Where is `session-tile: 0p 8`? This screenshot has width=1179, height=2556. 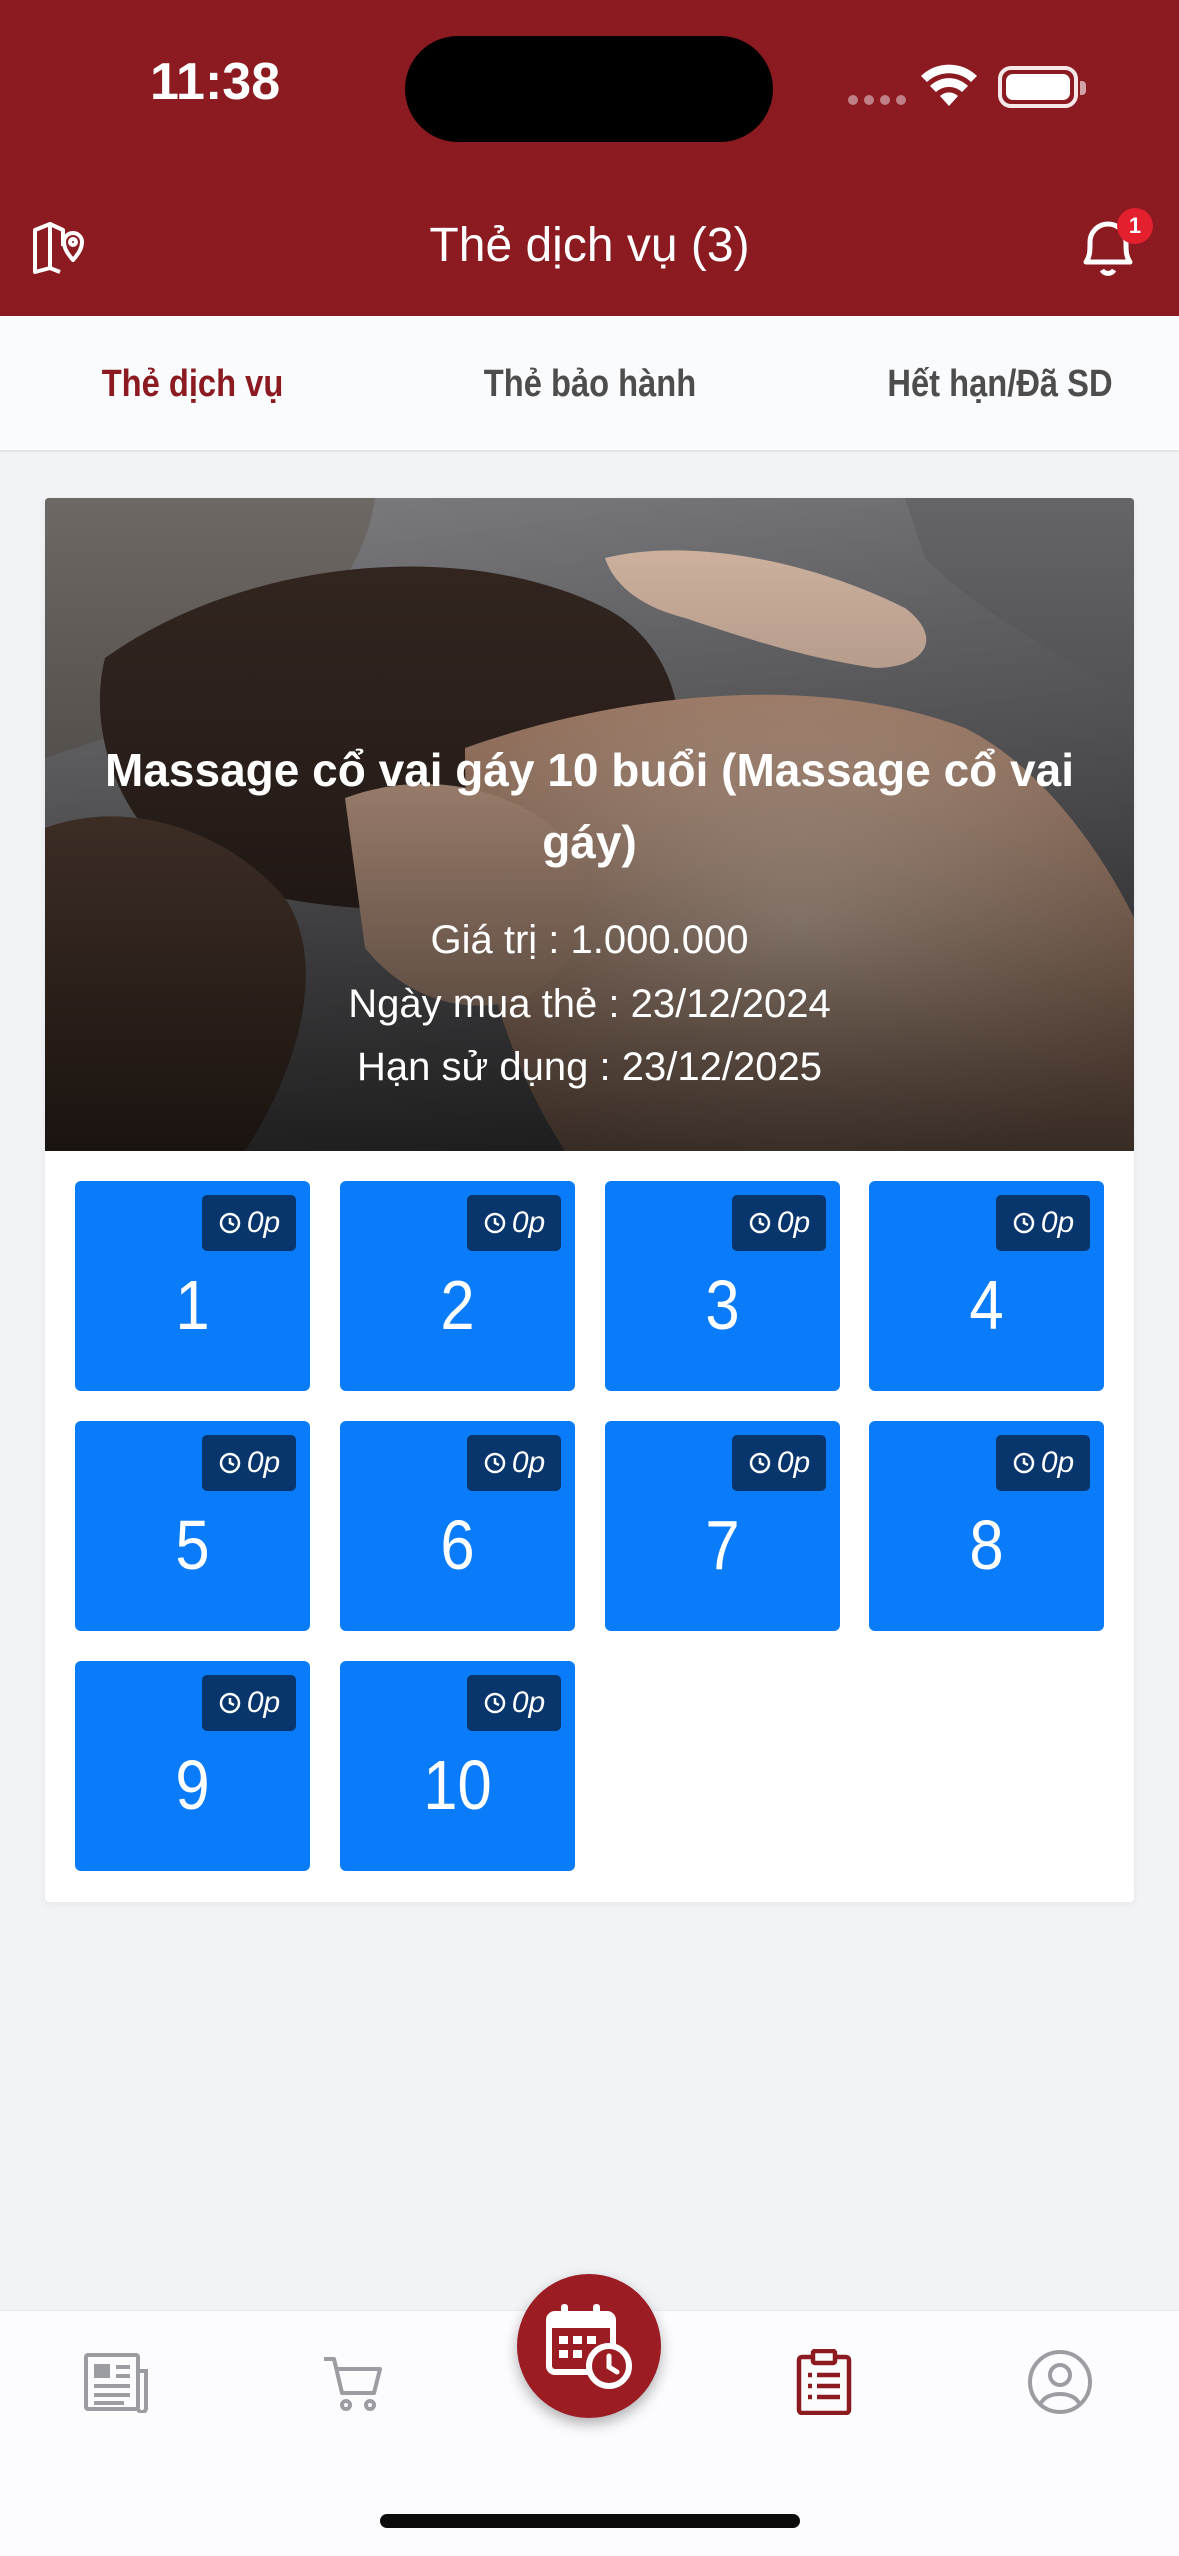 session-tile: 0p 8 is located at coordinates (986, 1526).